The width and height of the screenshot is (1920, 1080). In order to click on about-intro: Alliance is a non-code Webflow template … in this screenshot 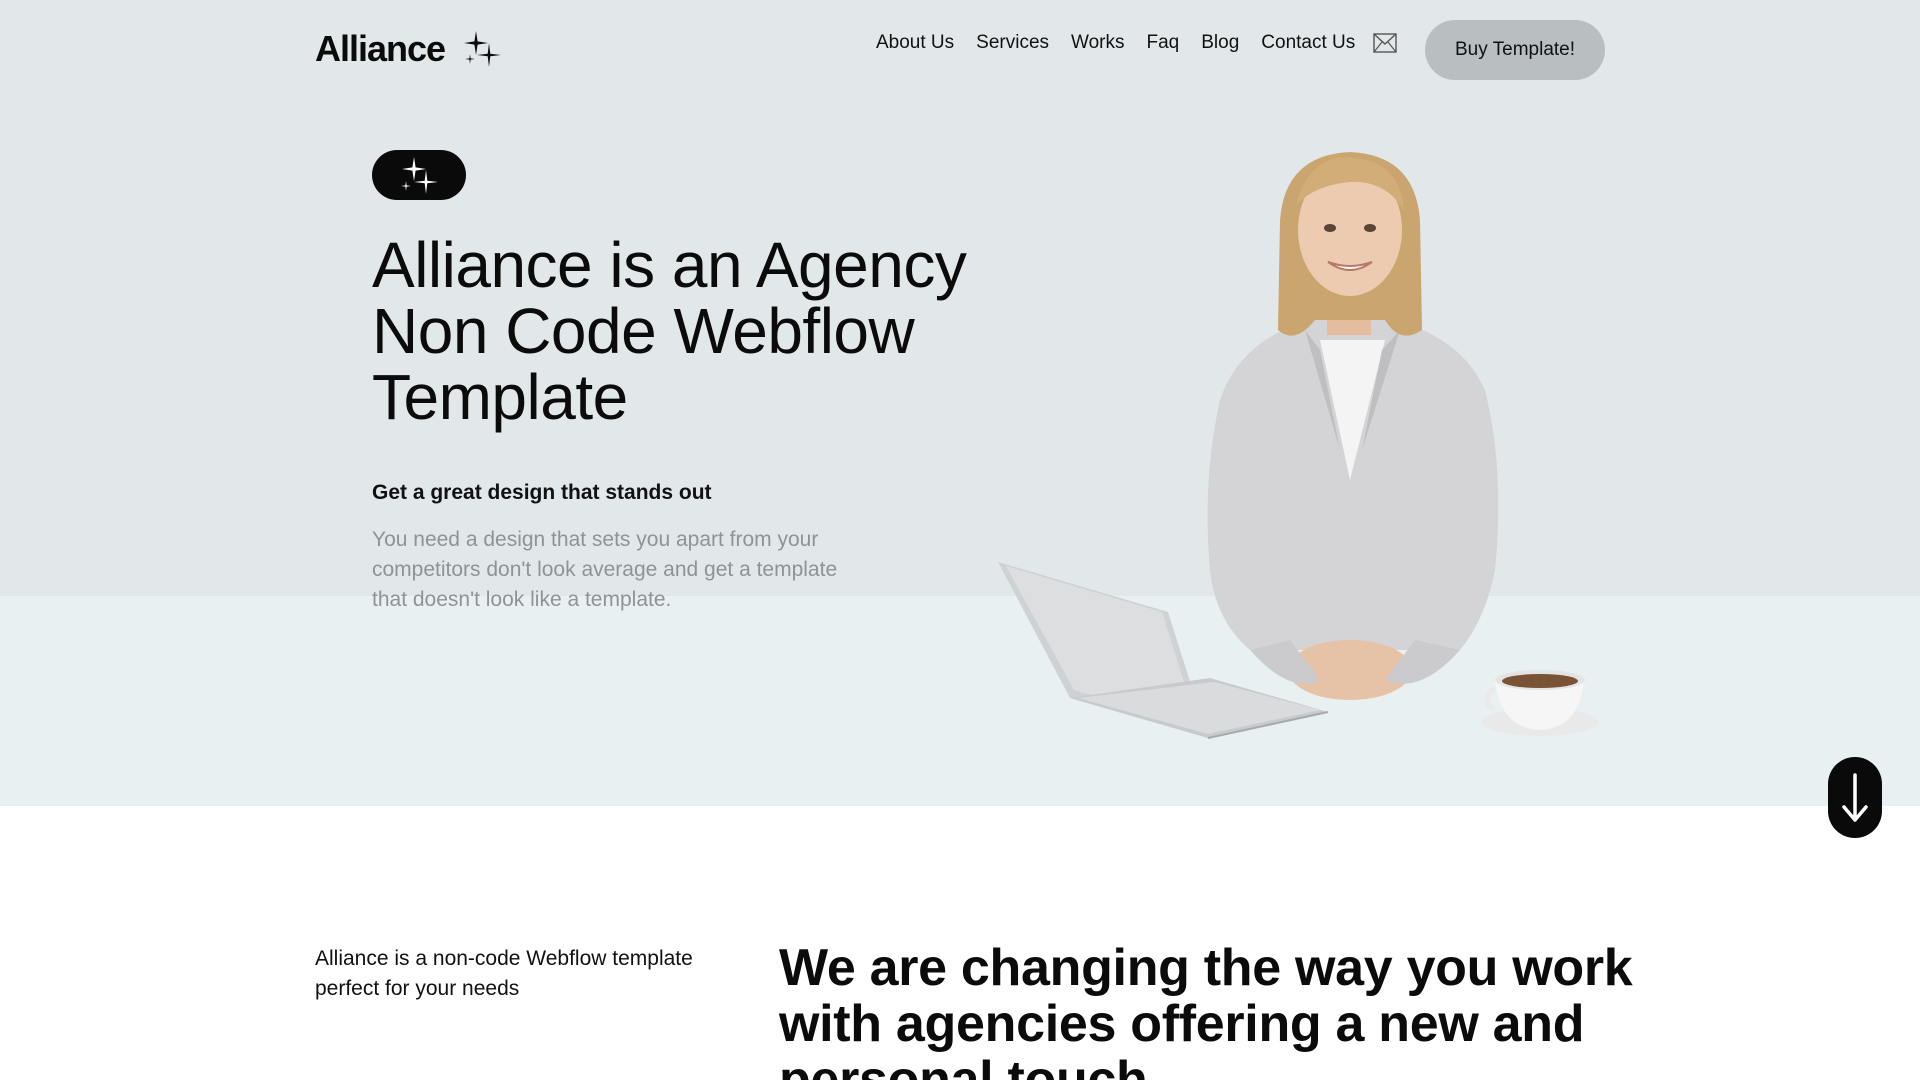, I will do `click(504, 973)`.